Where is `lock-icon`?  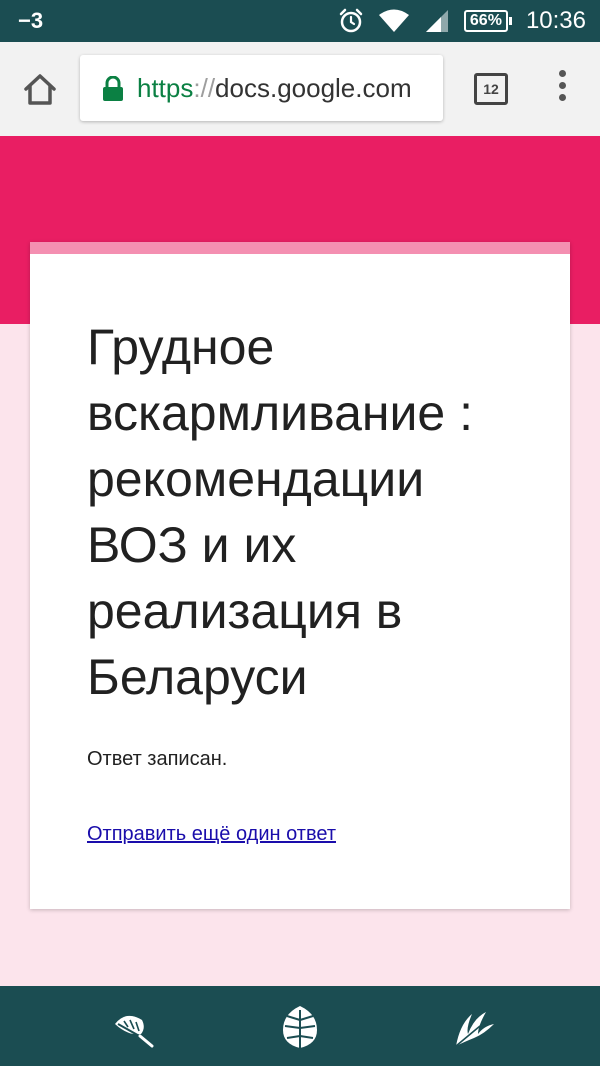
lock-icon is located at coordinates (113, 88).